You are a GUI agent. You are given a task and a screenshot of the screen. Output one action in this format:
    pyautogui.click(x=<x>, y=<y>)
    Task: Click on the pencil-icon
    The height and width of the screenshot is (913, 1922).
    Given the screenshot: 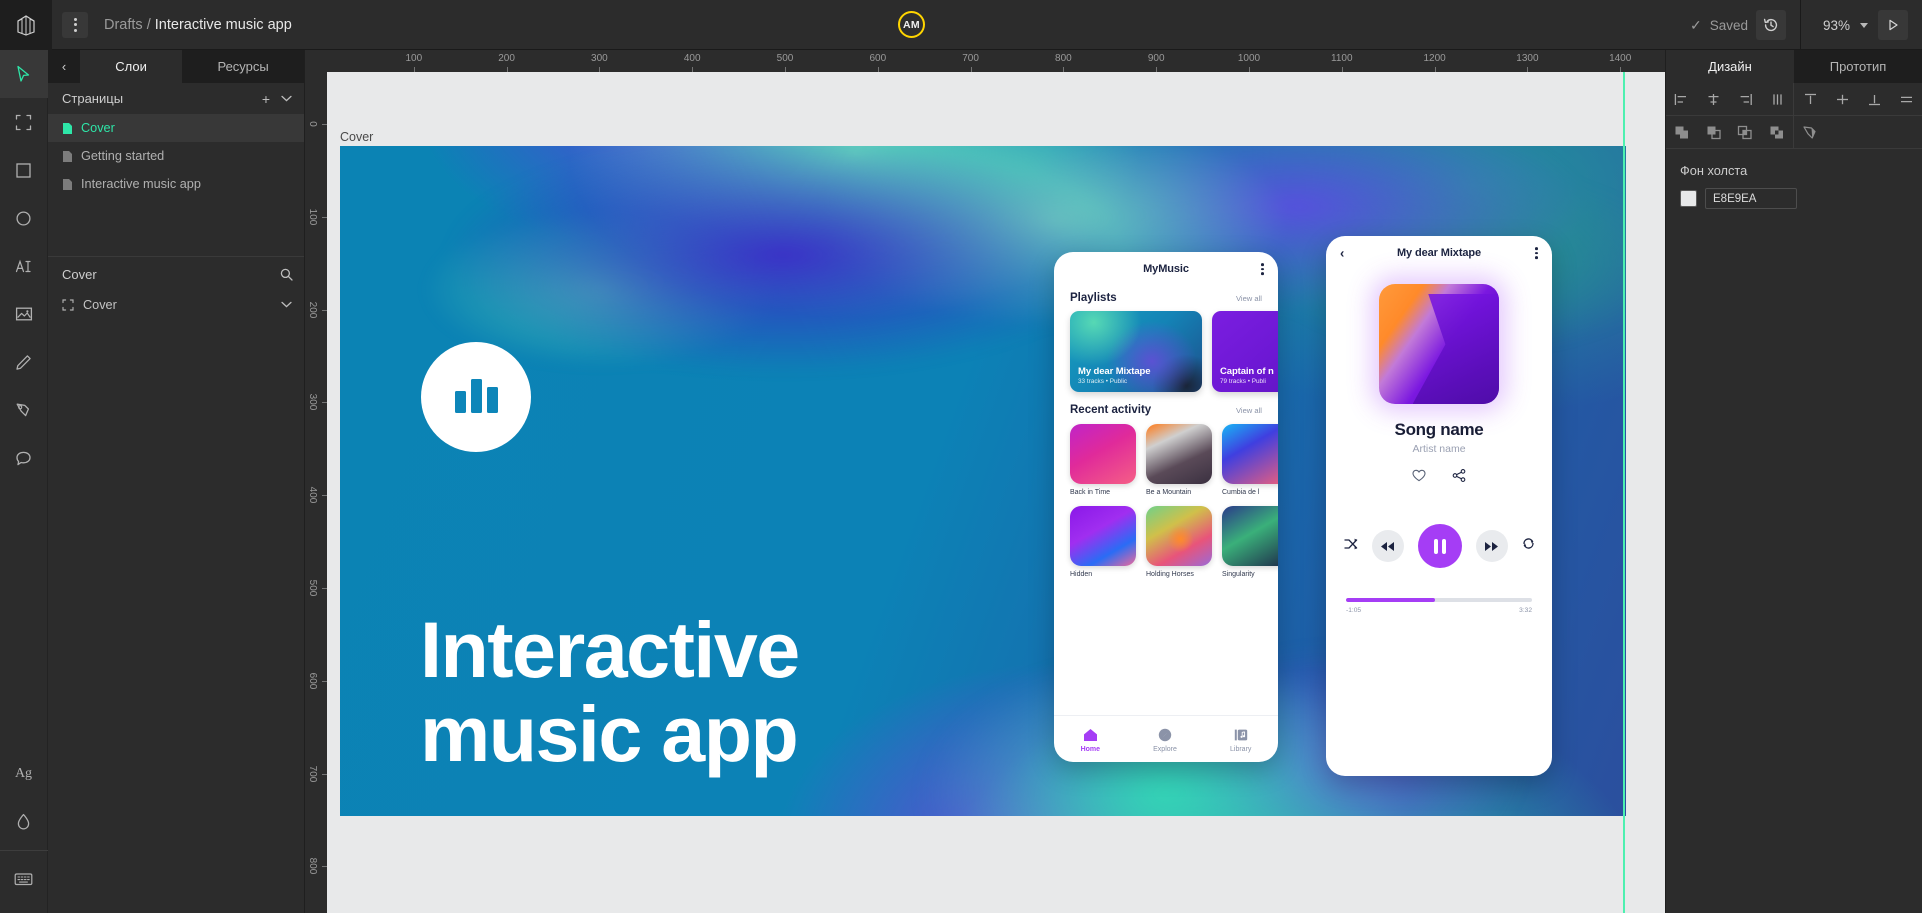 What is the action you would take?
    pyautogui.click(x=23, y=362)
    